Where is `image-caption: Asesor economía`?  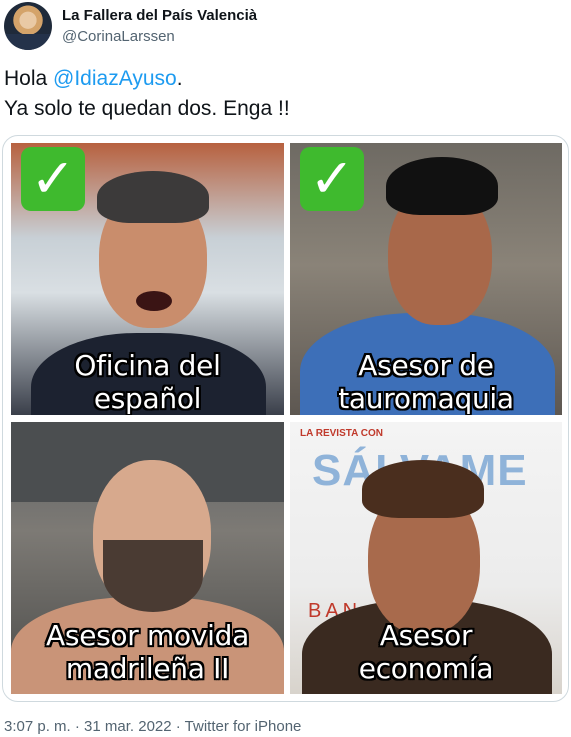
image-caption: Asesor economía is located at coordinates (426, 652).